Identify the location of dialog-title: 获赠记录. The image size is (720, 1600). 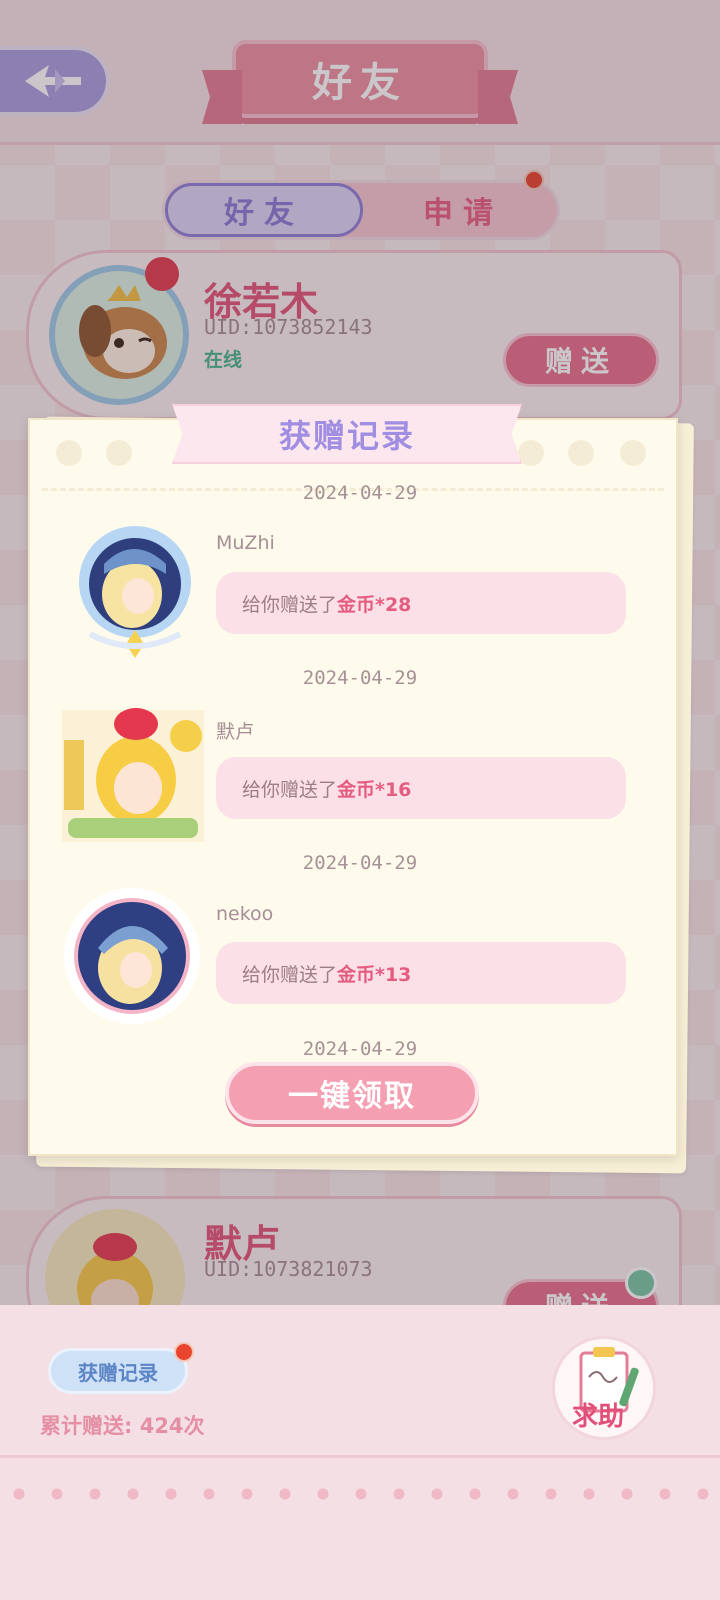
(347, 434).